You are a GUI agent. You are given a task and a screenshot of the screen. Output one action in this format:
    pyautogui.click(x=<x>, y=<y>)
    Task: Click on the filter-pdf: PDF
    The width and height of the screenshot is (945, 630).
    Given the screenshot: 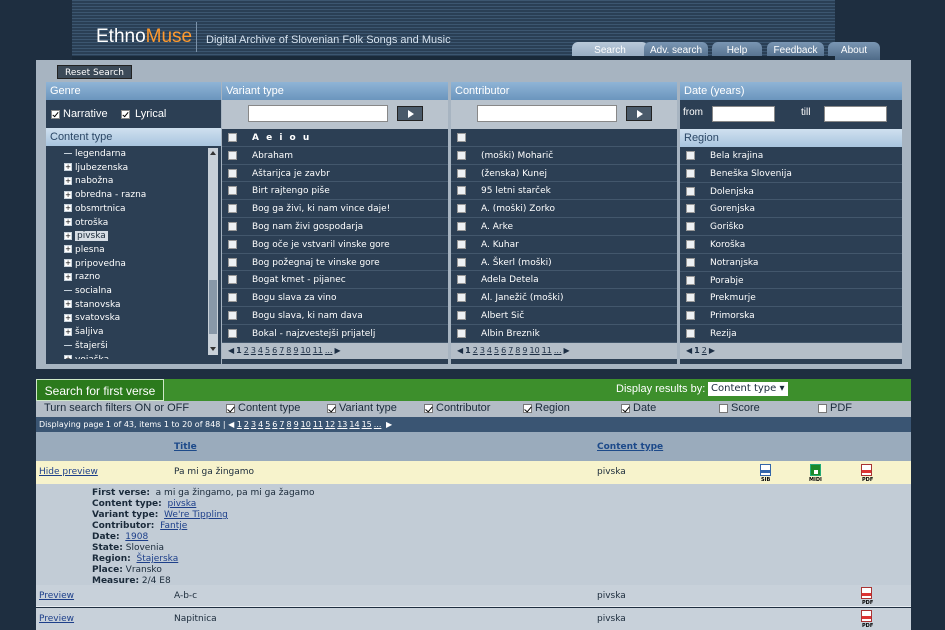 What is the action you would take?
    pyautogui.click(x=835, y=408)
    